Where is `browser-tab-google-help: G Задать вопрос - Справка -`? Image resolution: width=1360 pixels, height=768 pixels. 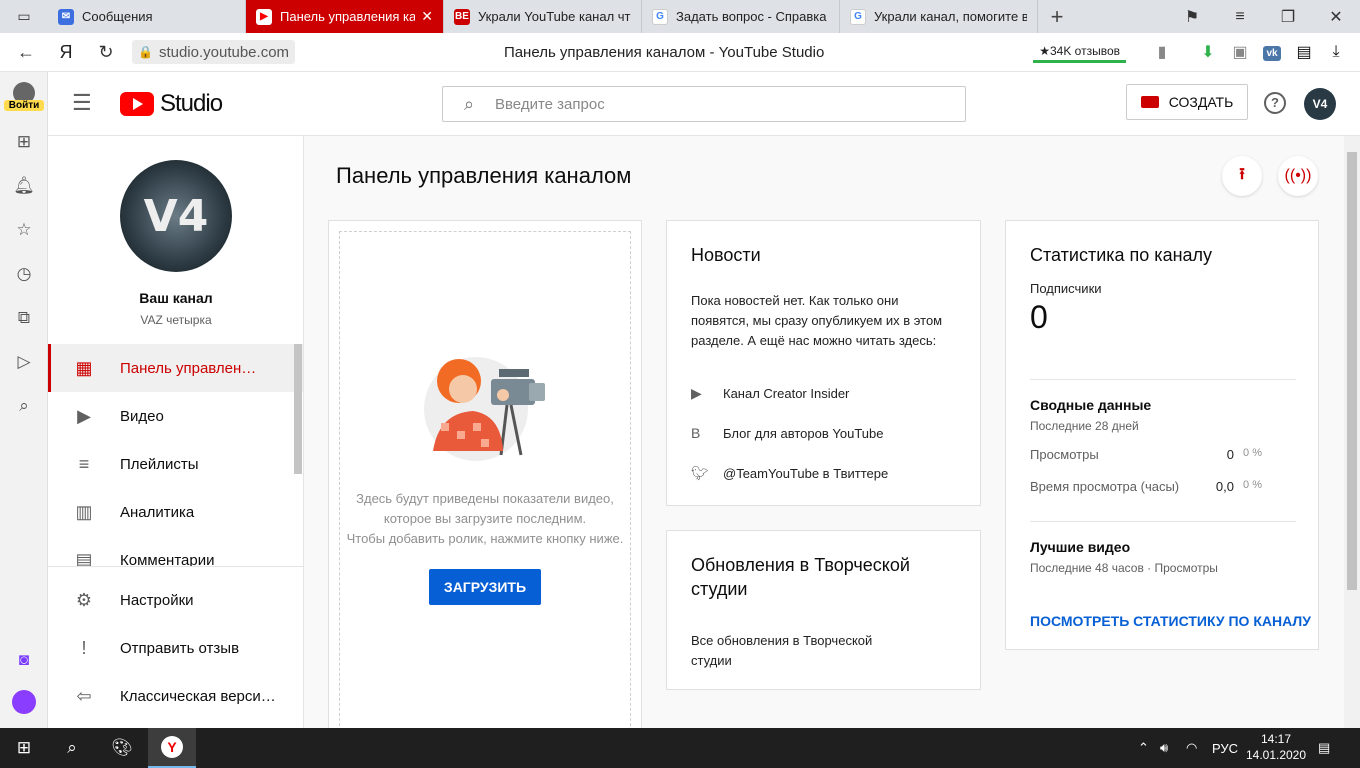 browser-tab-google-help: G Задать вопрос - Справка - is located at coordinates (741, 16).